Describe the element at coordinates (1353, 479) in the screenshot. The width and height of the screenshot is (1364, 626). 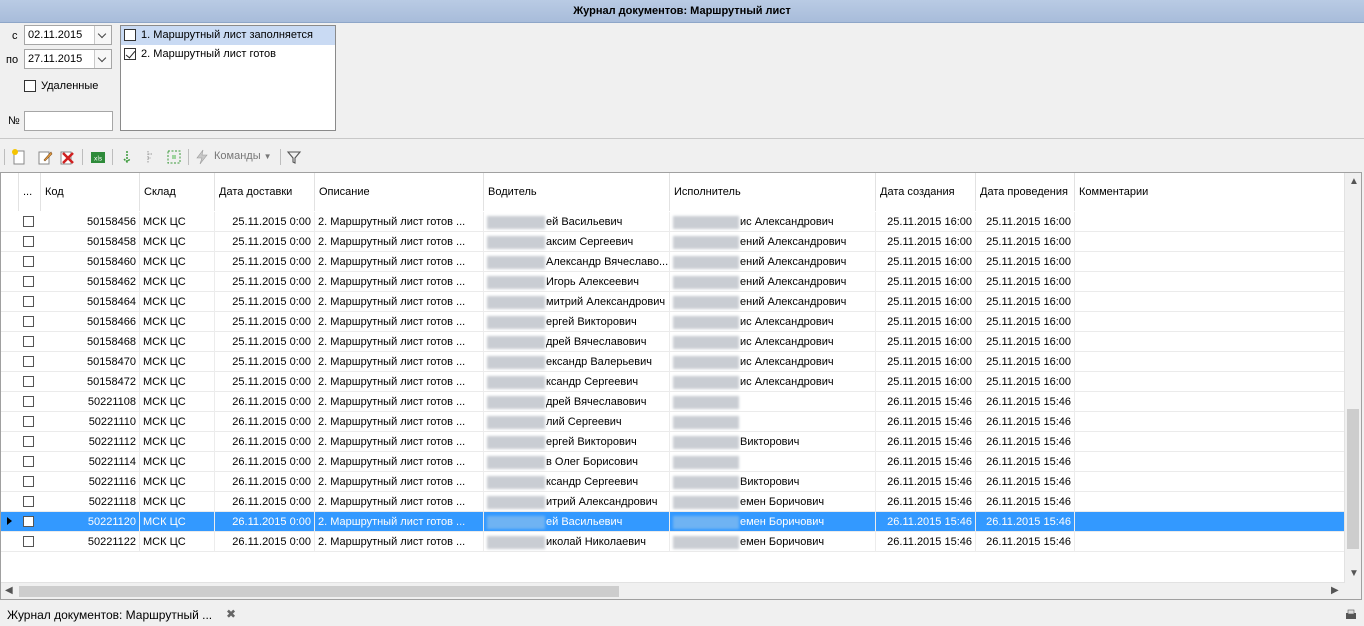
I see `vertical-scroll-thumb` at that location.